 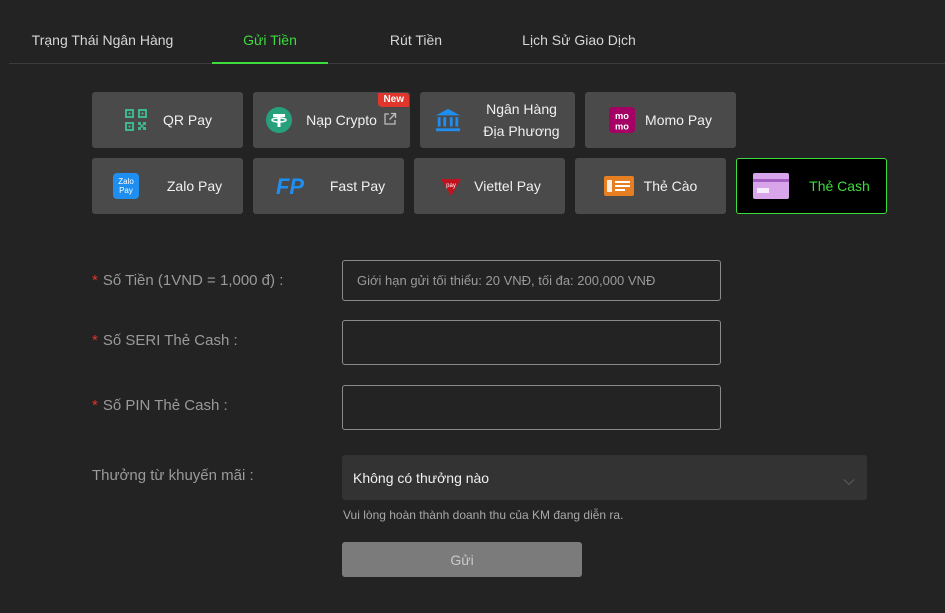 I want to click on method-momo: mo mo Momo Pay, so click(x=660, y=120).